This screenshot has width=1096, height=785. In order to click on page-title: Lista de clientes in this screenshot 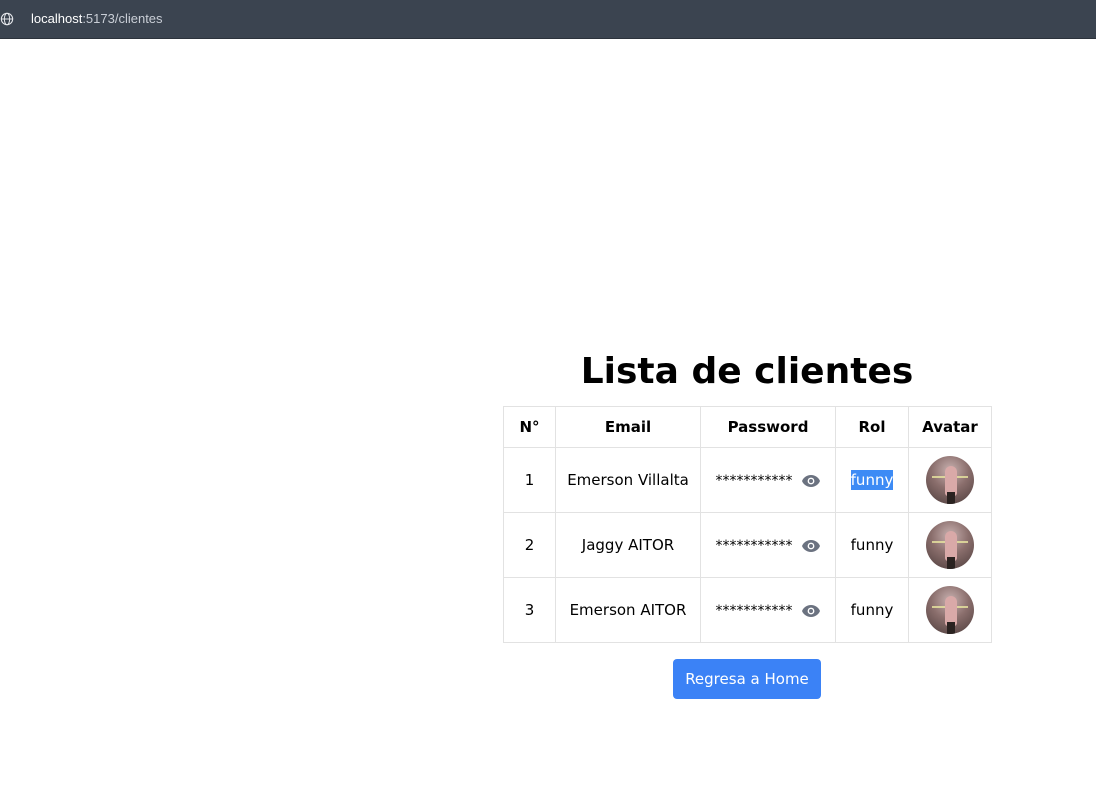, I will do `click(747, 371)`.